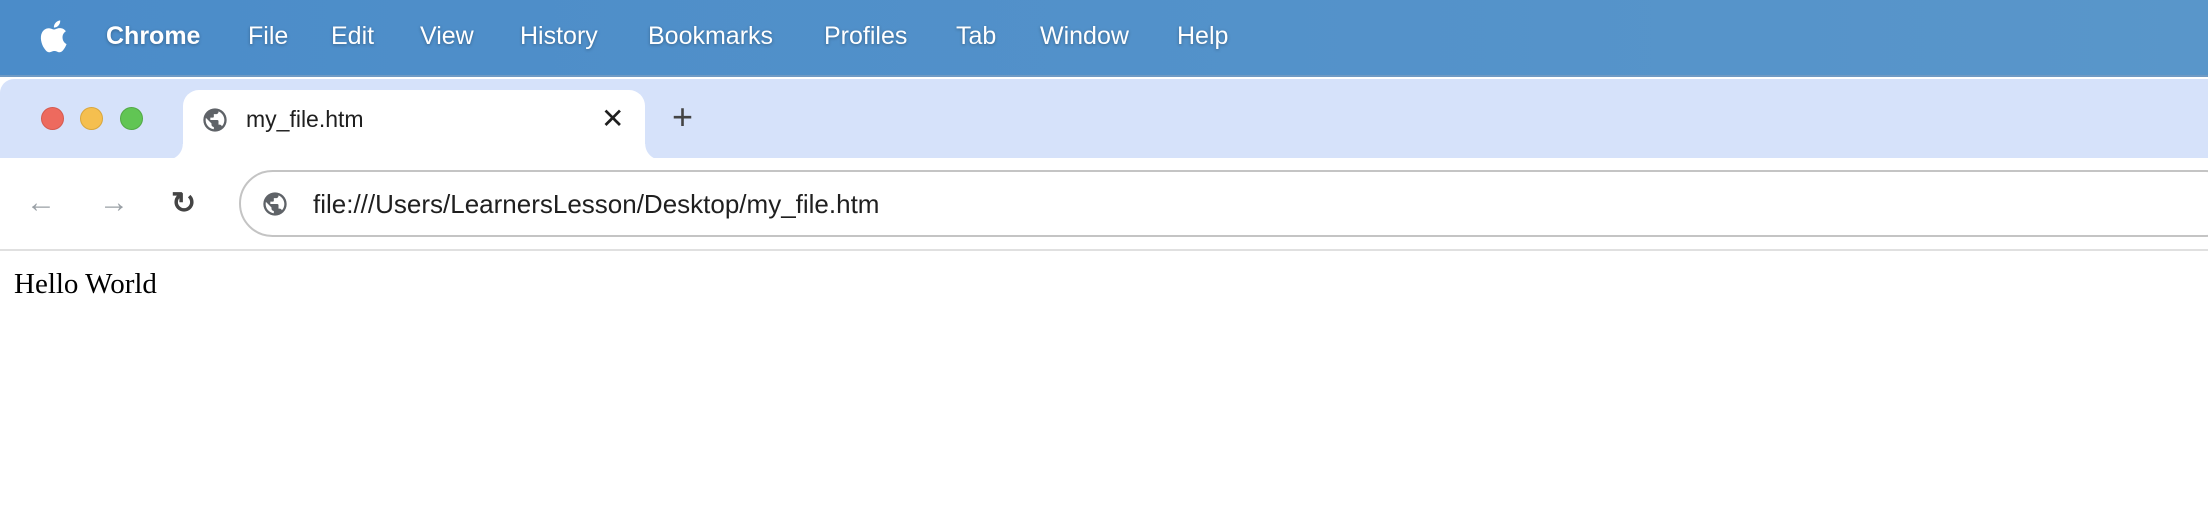  Describe the element at coordinates (305, 119) in the screenshot. I see `tab-title: my_file.htm` at that location.